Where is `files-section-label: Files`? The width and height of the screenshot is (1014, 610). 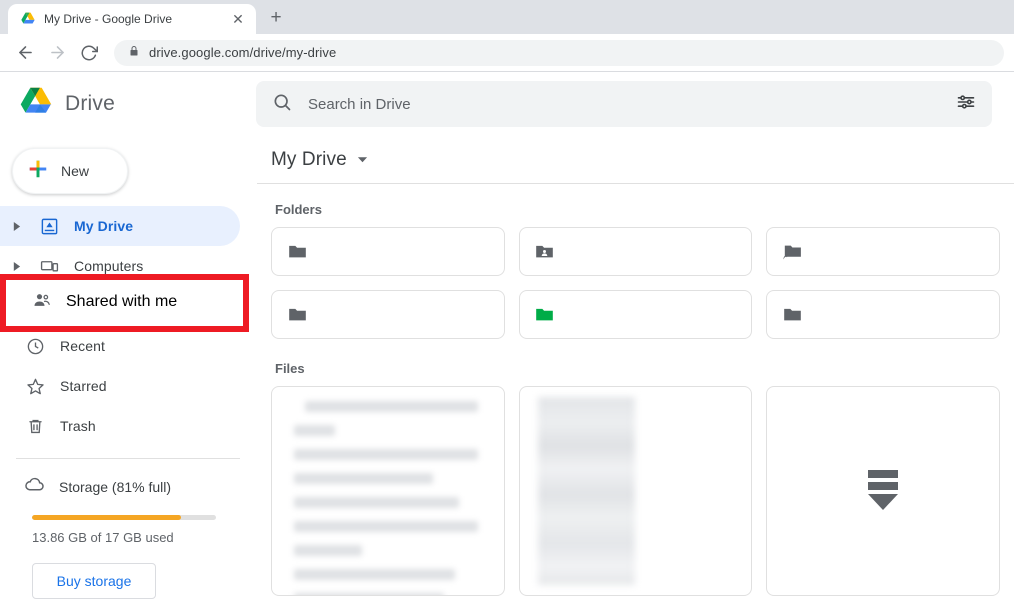 files-section-label: Files is located at coordinates (290, 368).